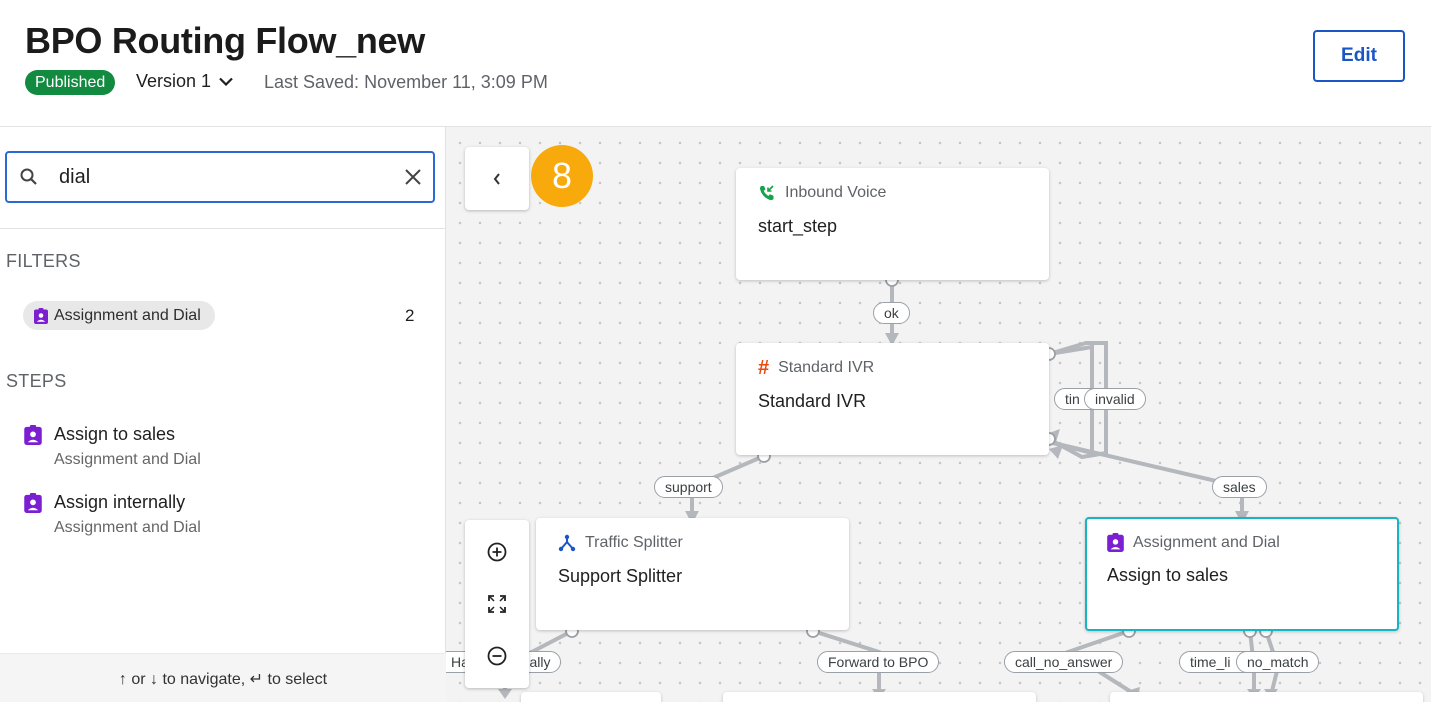 This screenshot has width=1431, height=706. Describe the element at coordinates (826, 367) in the screenshot. I see `node-type-label: Standard IVR` at that location.